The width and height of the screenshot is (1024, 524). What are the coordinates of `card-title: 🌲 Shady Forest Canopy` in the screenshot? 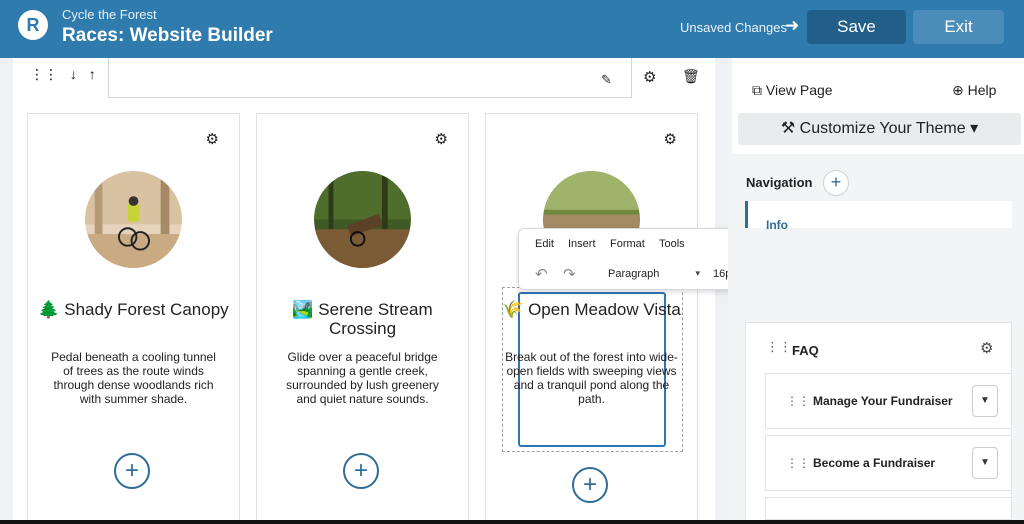 It's located at (133, 309).